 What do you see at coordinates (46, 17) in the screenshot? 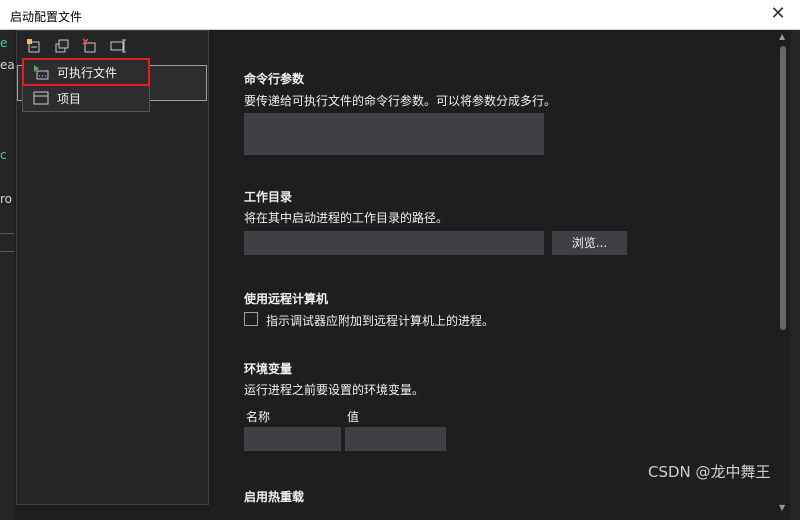
I see `window-title: 启动配置文件` at bounding box center [46, 17].